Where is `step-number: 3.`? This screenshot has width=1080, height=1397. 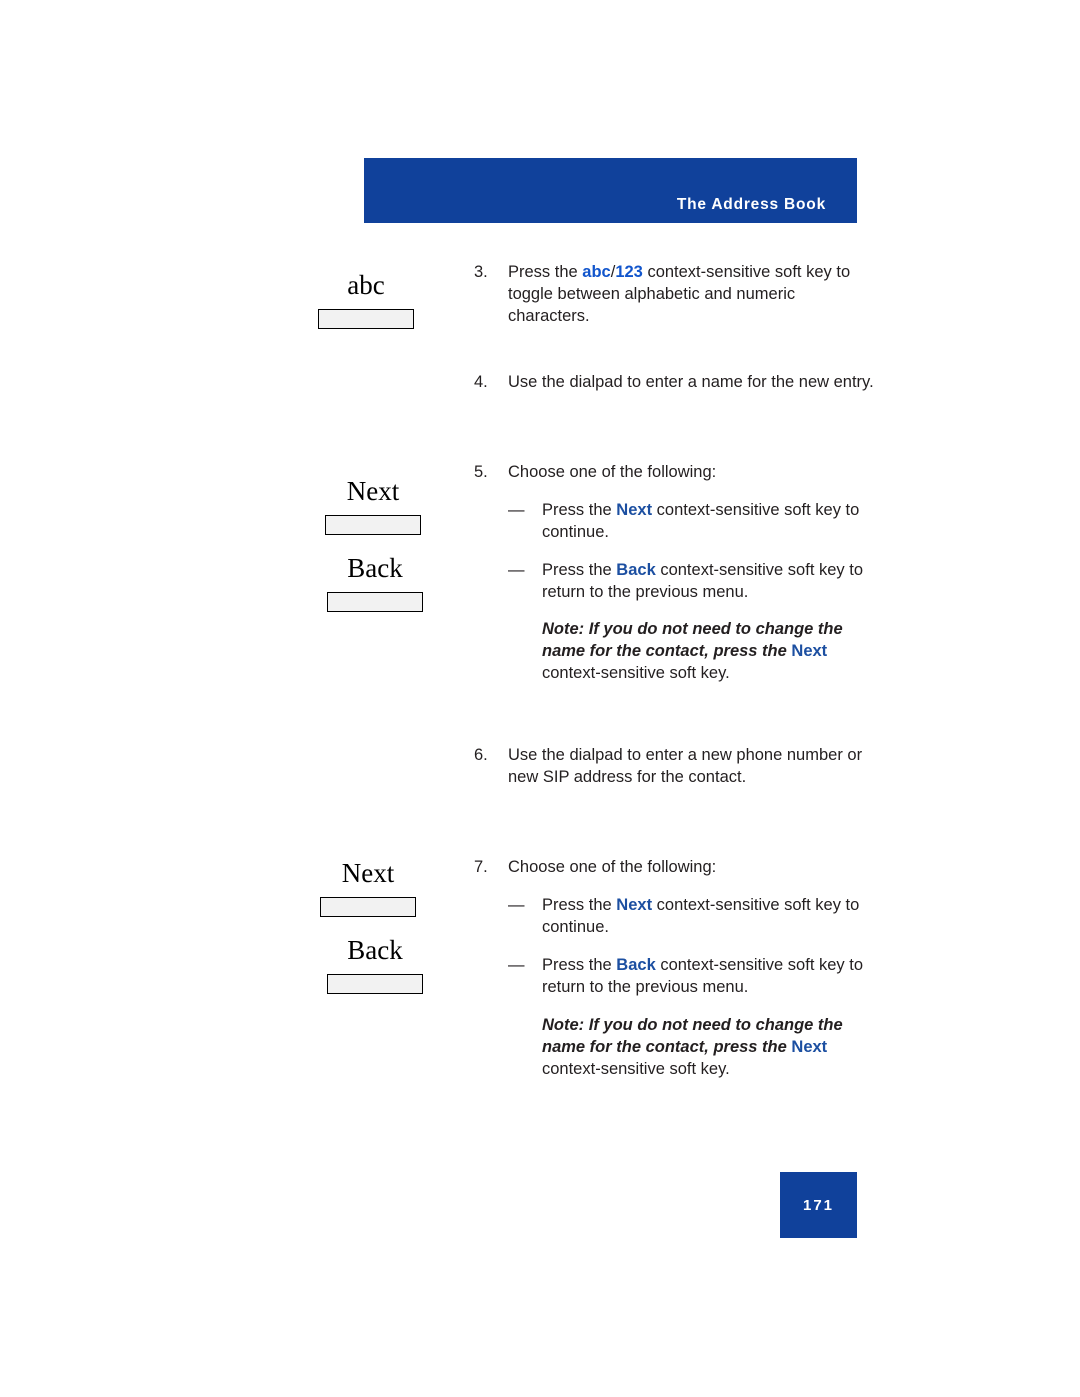 step-number: 3. is located at coordinates (481, 272).